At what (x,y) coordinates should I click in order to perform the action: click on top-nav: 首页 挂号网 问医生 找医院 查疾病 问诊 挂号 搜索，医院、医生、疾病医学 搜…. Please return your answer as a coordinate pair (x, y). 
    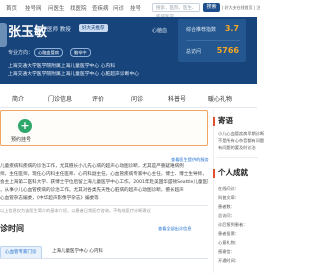
    Looking at the image, I should click on (130, 10).